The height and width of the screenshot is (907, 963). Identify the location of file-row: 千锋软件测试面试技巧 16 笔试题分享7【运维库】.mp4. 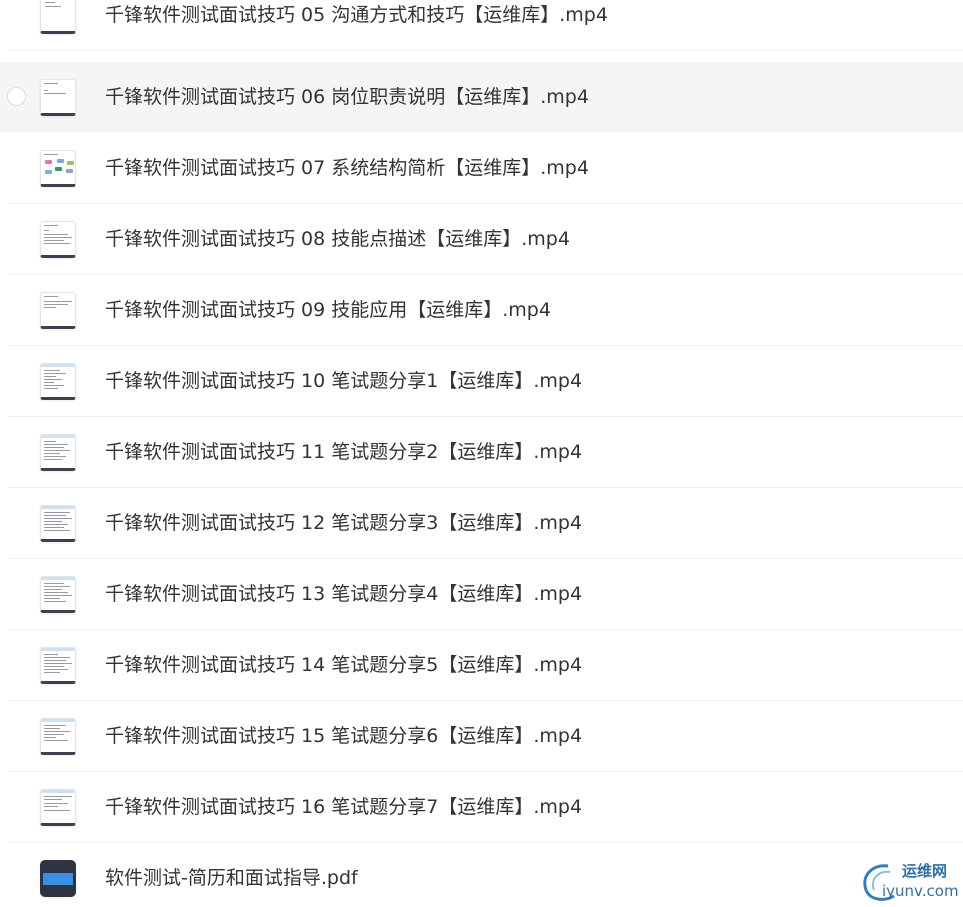
(481, 807).